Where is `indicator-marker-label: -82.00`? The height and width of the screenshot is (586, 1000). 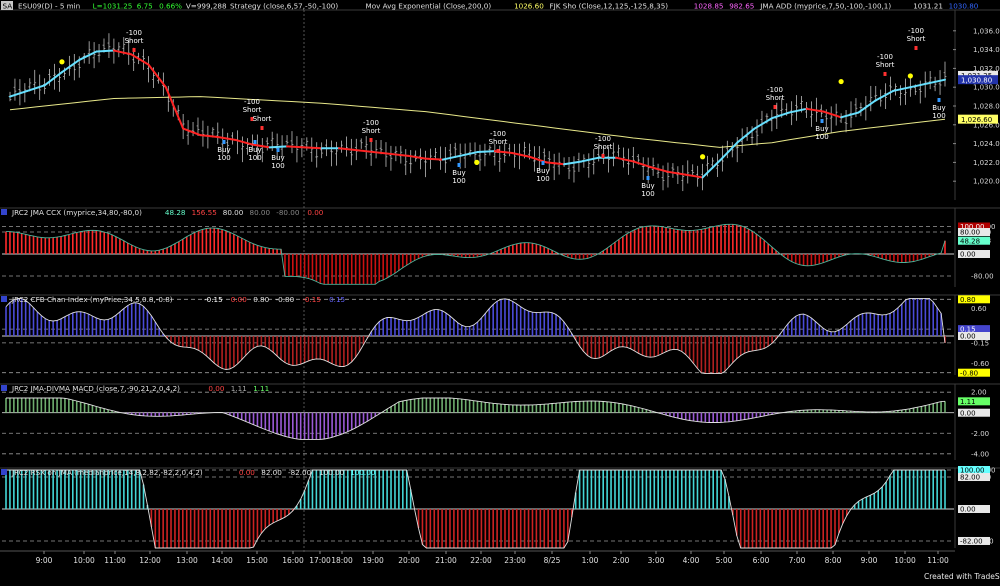 indicator-marker-label: -82.00 is located at coordinates (971, 542).